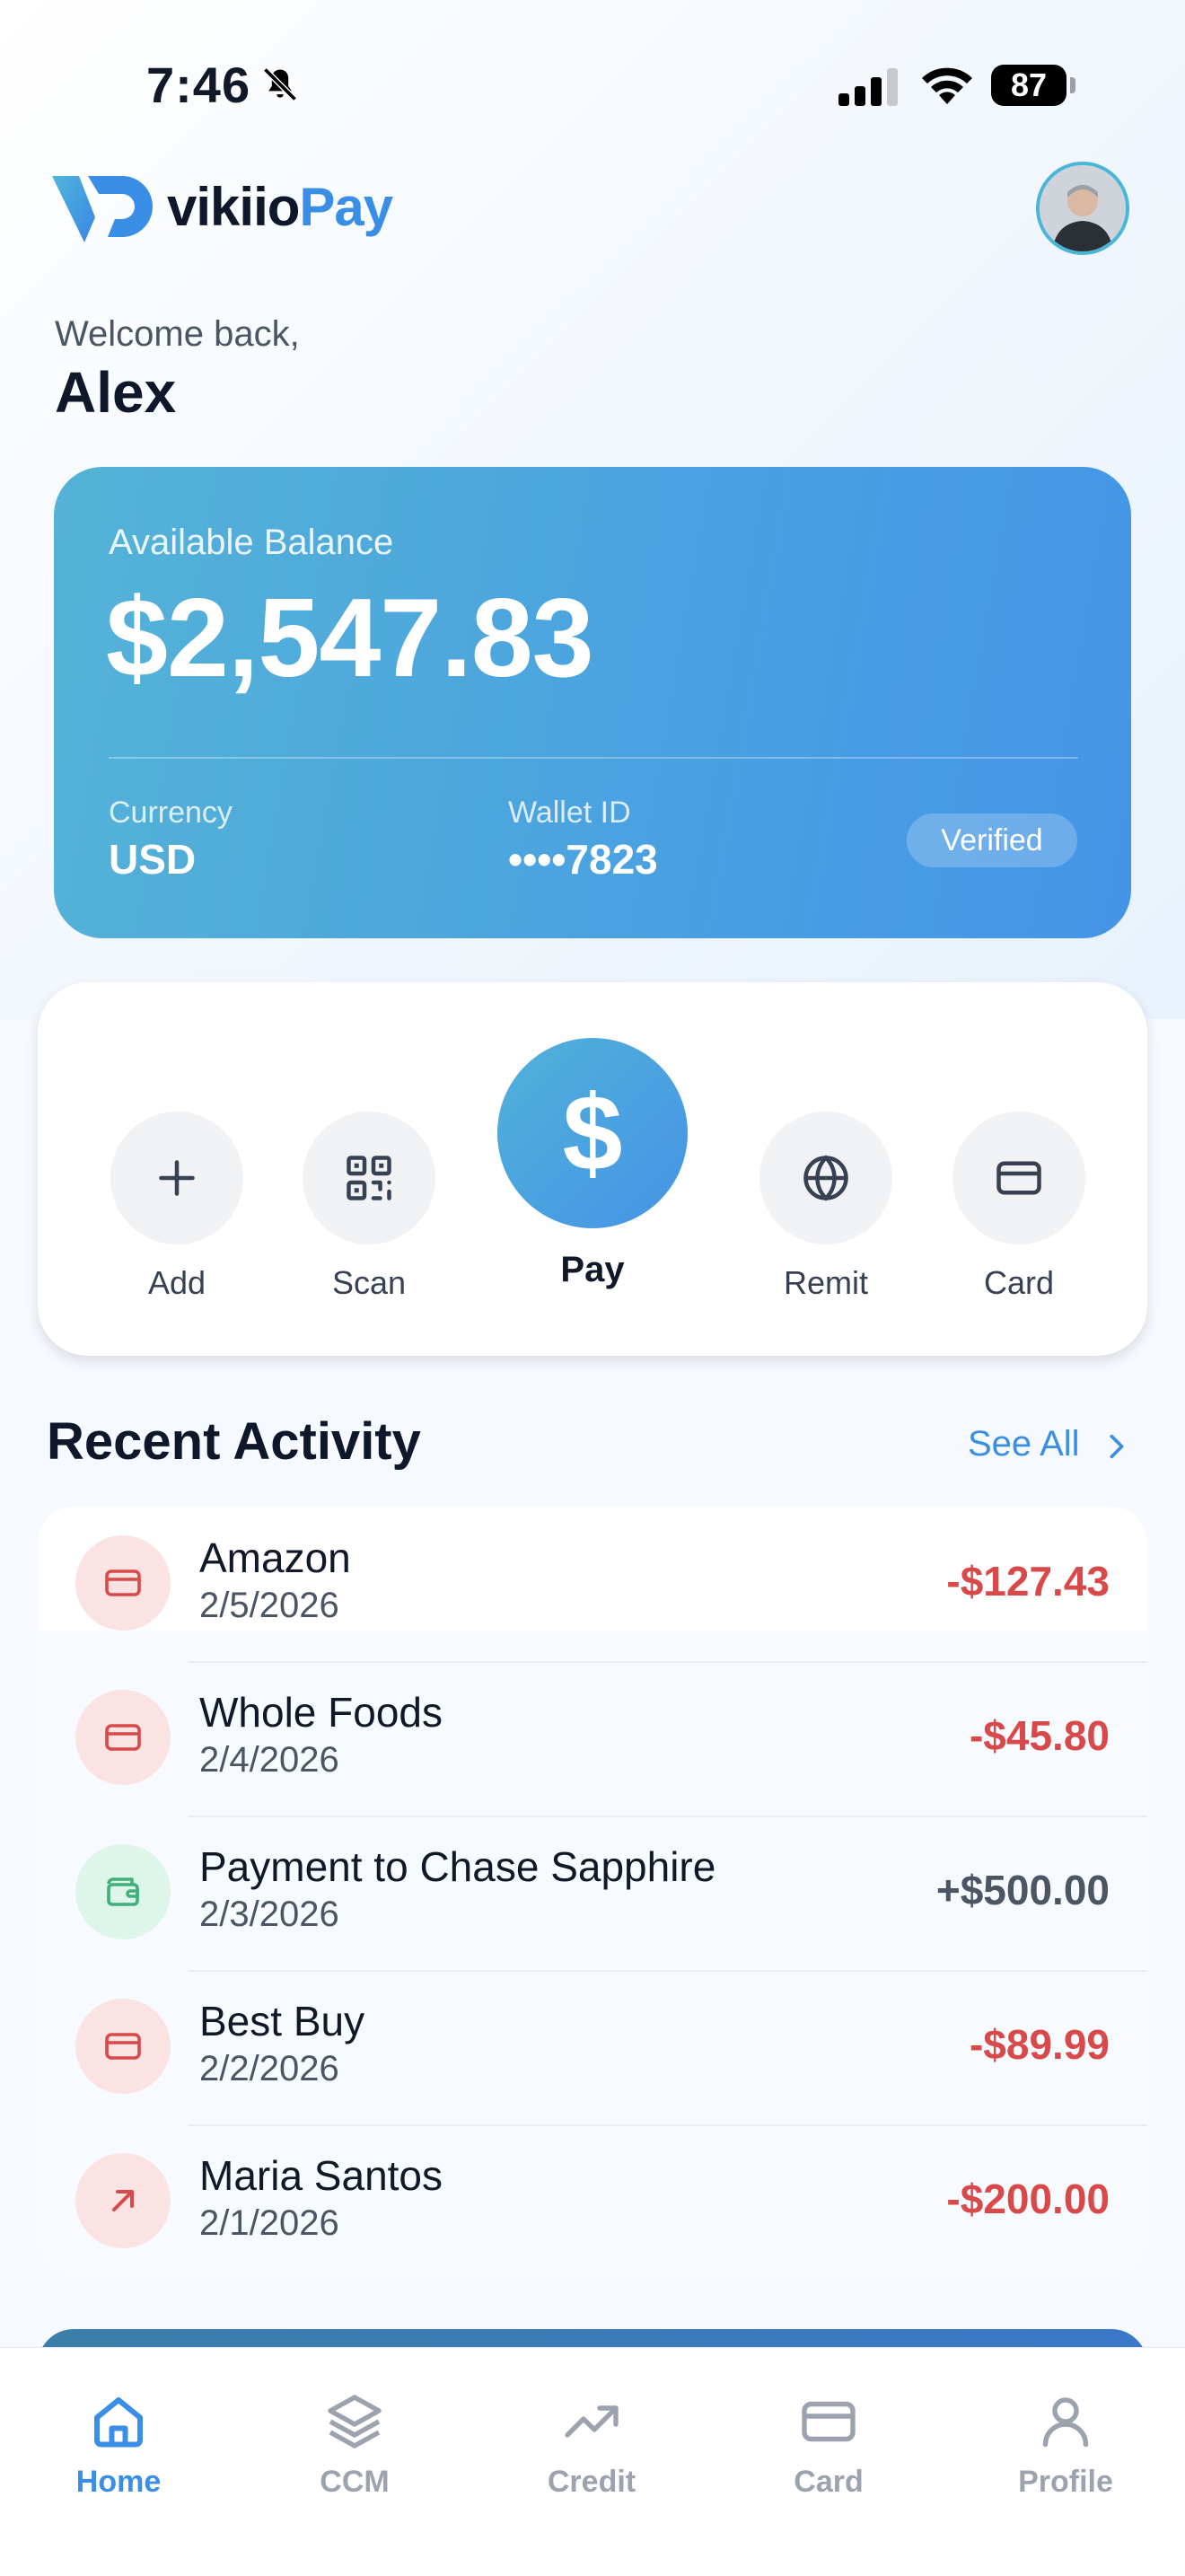  What do you see at coordinates (825, 1282) in the screenshot?
I see `remit-action-label: Remit` at bounding box center [825, 1282].